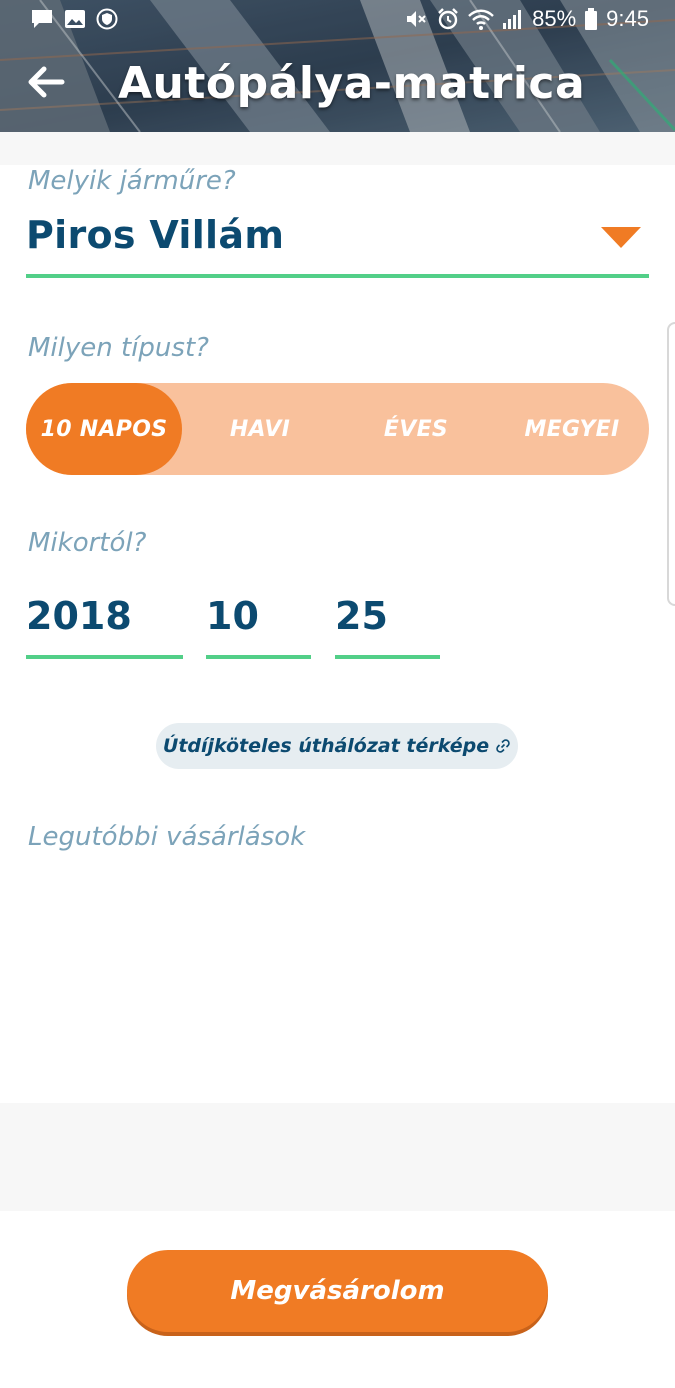  What do you see at coordinates (361, 616) in the screenshot?
I see `day-value: 25` at bounding box center [361, 616].